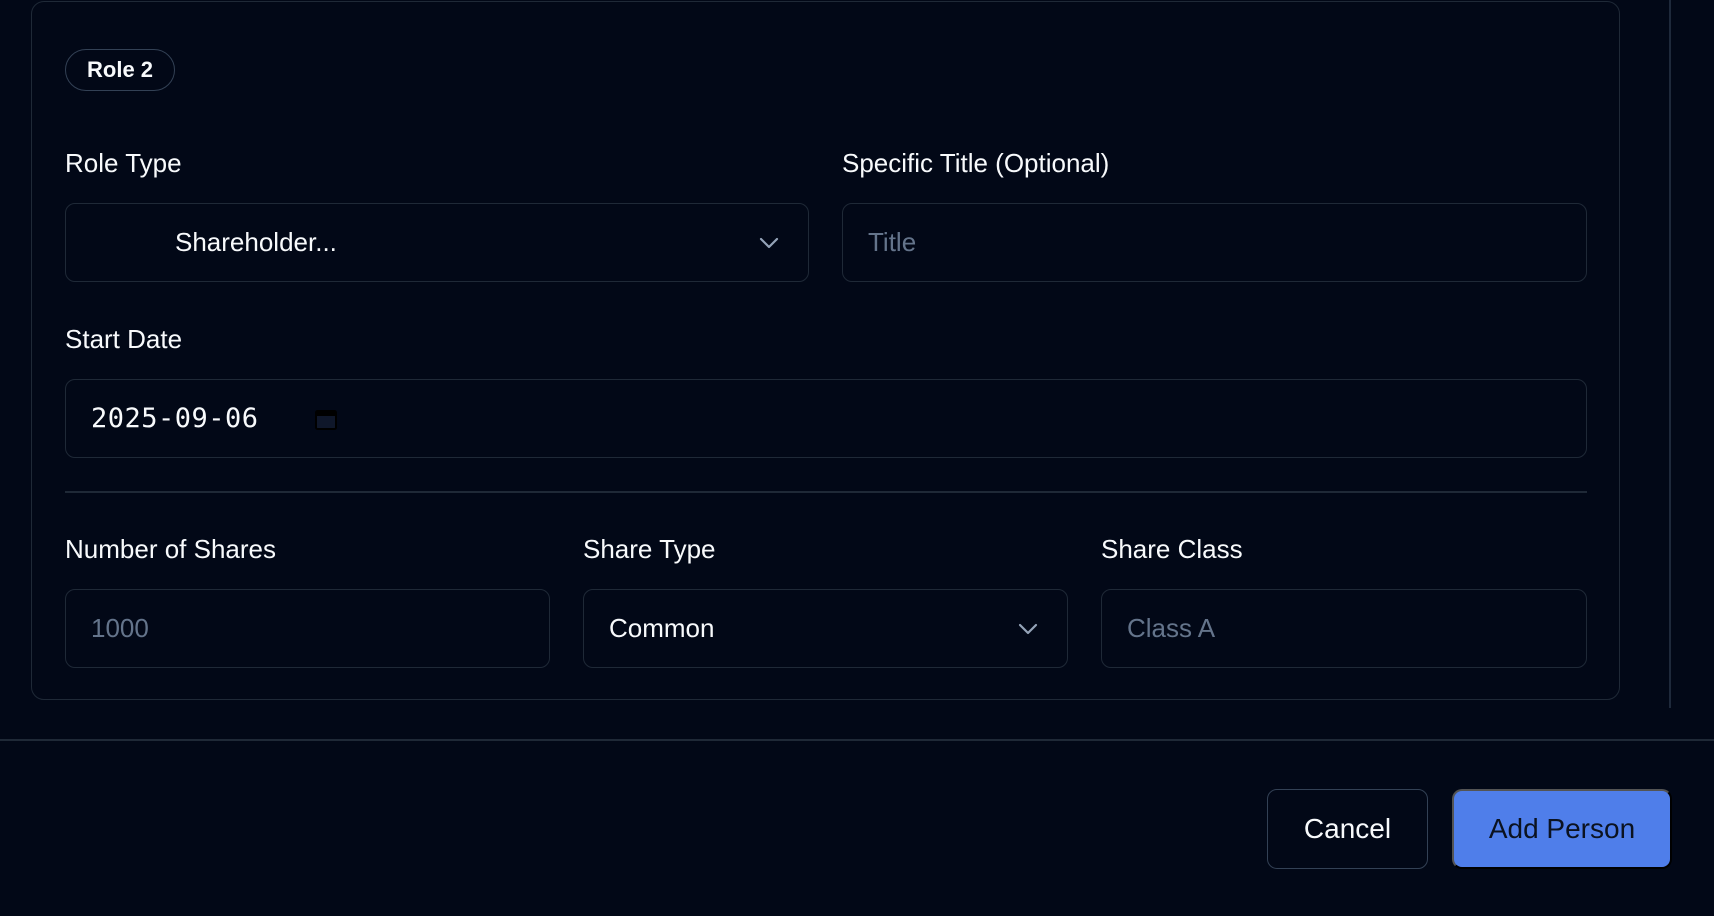  I want to click on footer-divider, so click(857, 740).